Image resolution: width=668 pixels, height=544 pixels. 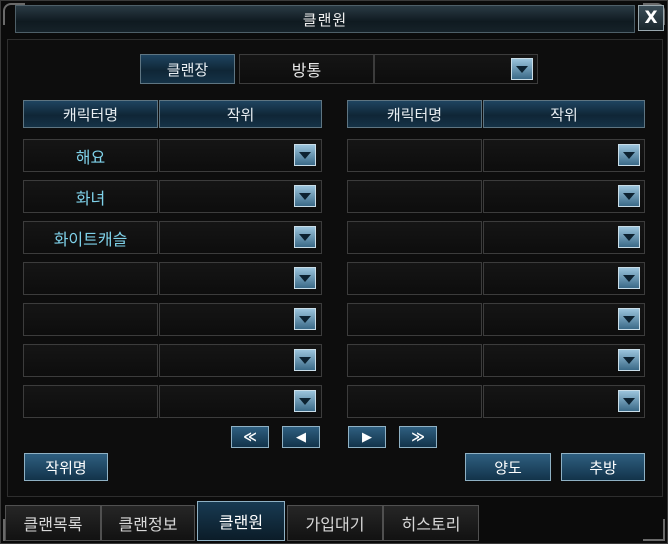 I want to click on window-title: 클랜원, so click(x=325, y=19).